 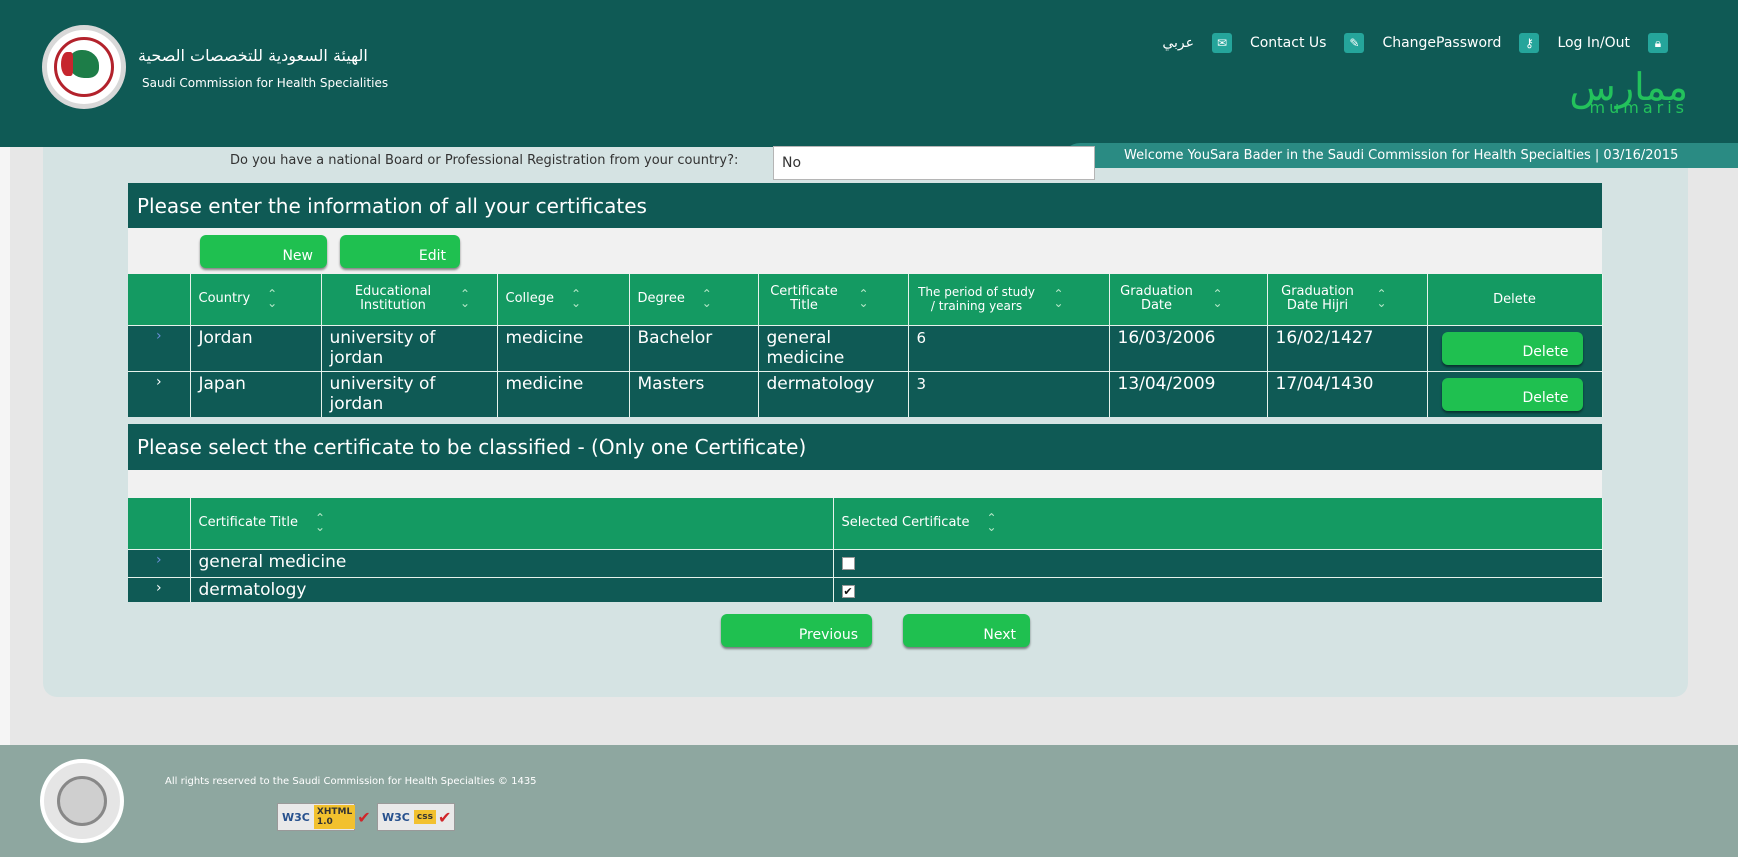 I want to click on edit-button: Edit, so click(x=400, y=251).